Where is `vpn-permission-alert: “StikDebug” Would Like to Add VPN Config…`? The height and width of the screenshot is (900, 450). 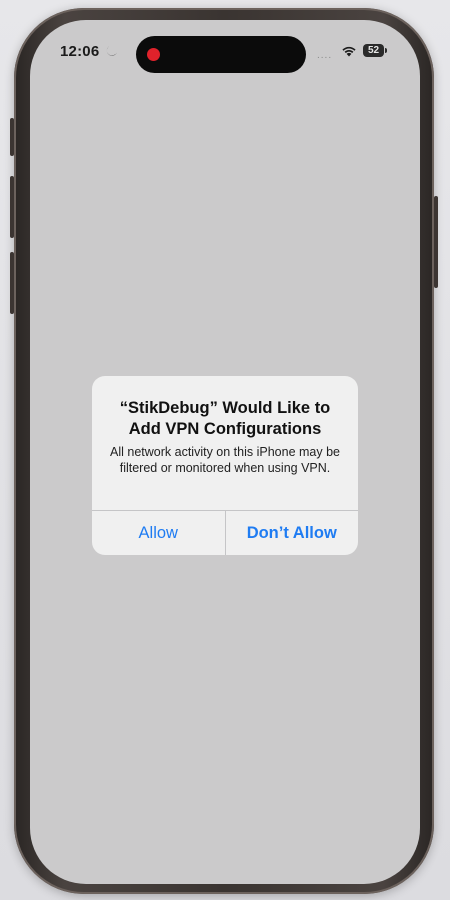
vpn-permission-alert: “StikDebug” Would Like to Add VPN Config… is located at coordinates (225, 465).